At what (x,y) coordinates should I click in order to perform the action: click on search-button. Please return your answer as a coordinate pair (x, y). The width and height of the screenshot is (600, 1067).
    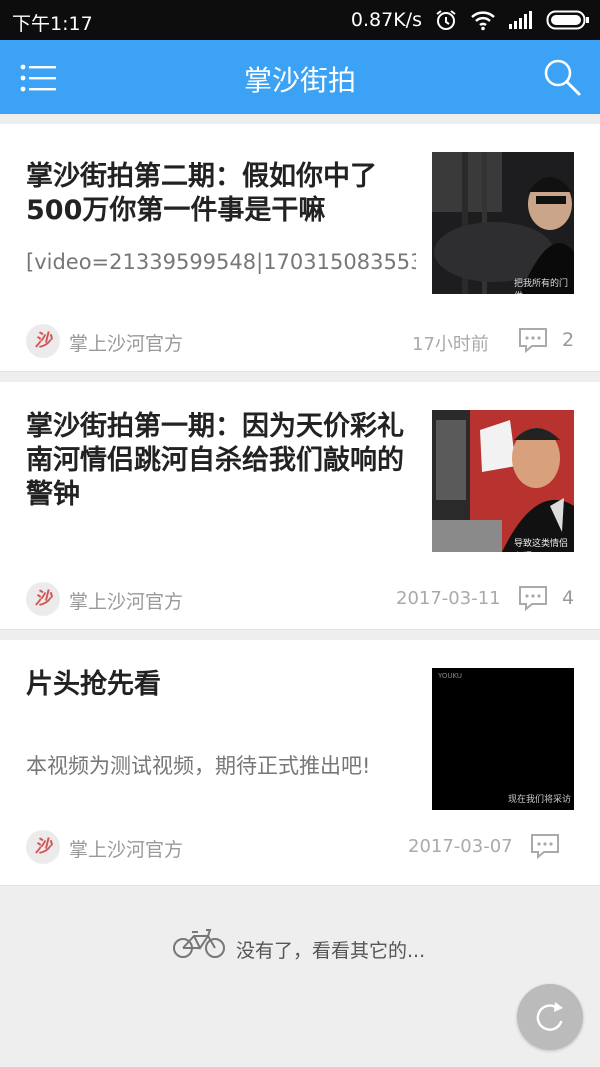
    Looking at the image, I should click on (562, 77).